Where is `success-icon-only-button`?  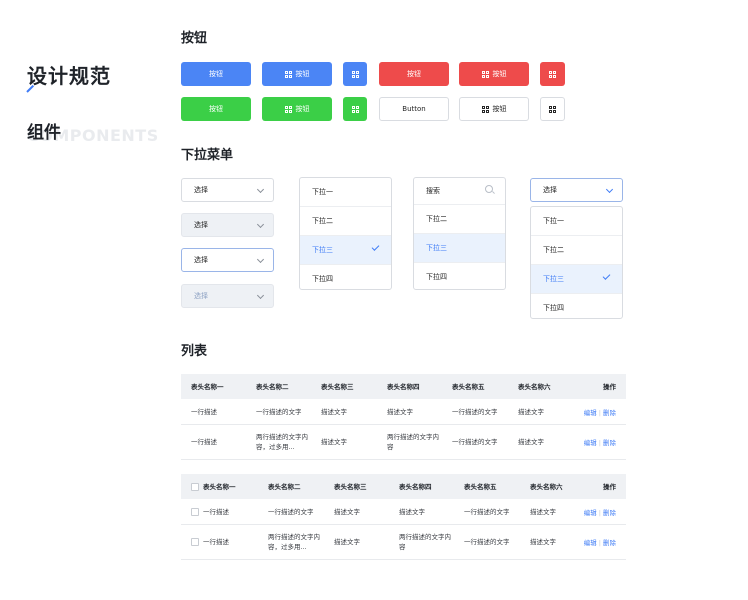 success-icon-only-button is located at coordinates (355, 109).